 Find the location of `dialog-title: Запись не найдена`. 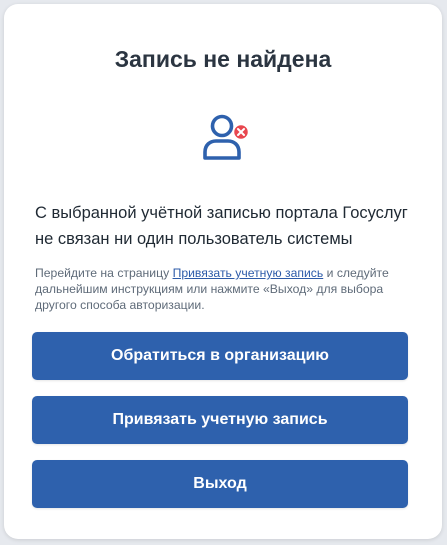

dialog-title: Запись не найдена is located at coordinates (223, 59).